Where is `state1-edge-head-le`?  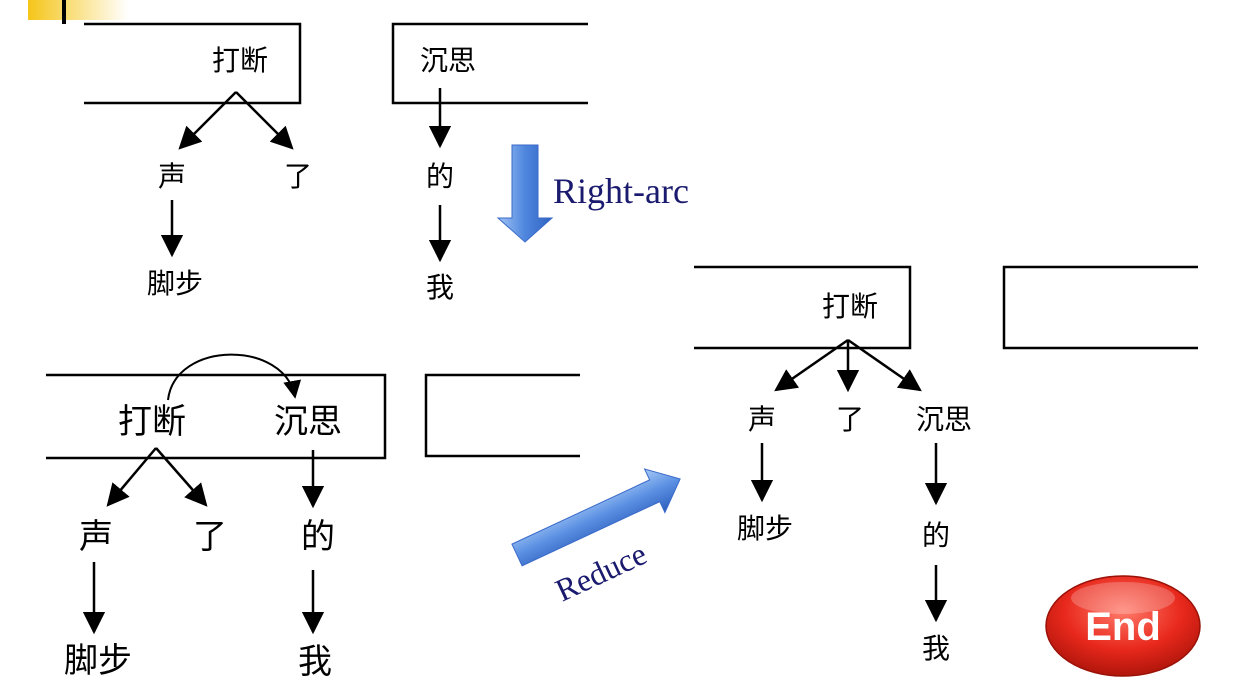
state1-edge-head-le is located at coordinates (264, 120).